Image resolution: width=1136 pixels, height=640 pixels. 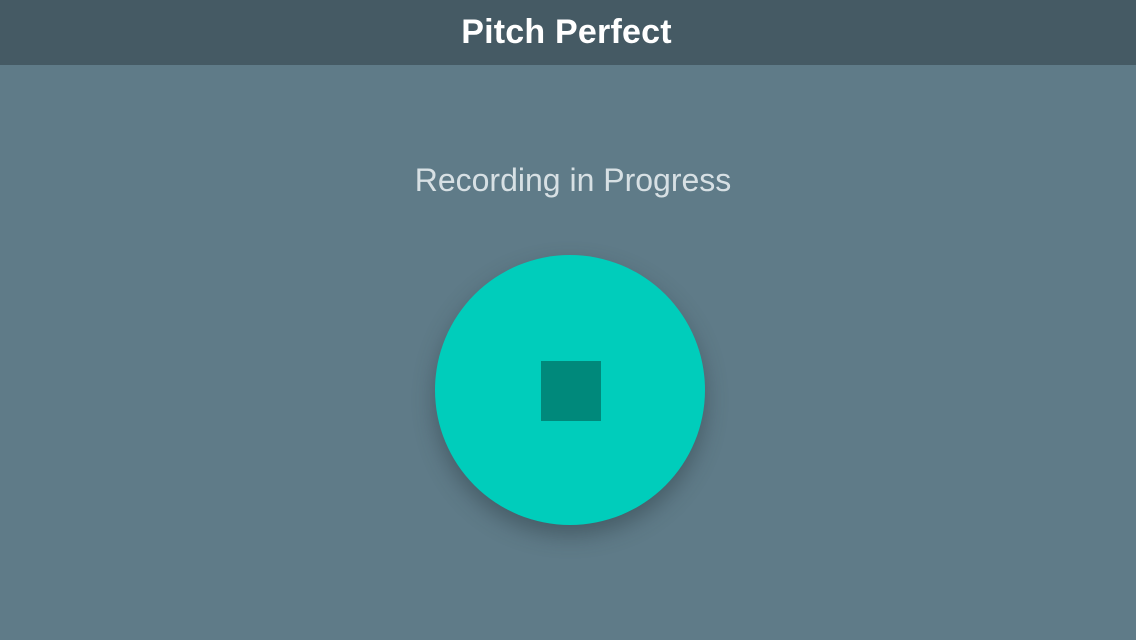 I want to click on navigation-bar: Pitch Perfect, so click(x=568, y=32).